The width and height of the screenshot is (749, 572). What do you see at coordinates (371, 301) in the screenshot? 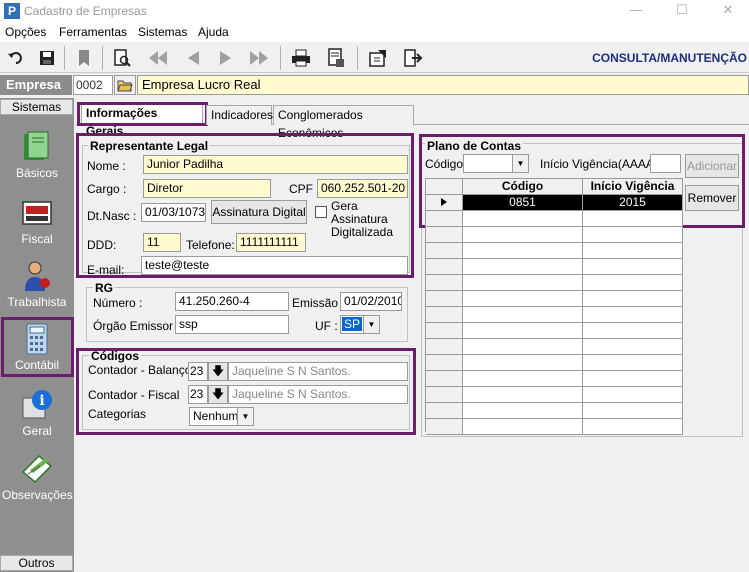
I see `emissao-field: 01/02/2010` at bounding box center [371, 301].